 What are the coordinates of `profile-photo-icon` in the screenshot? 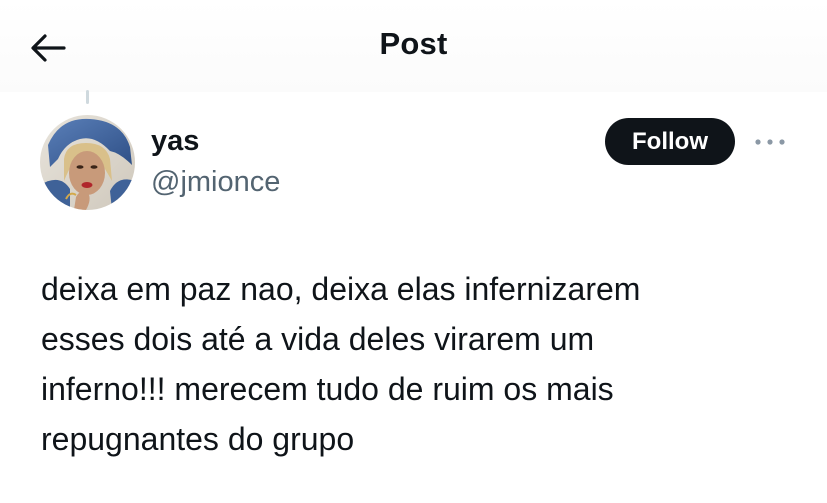 It's located at (87, 162).